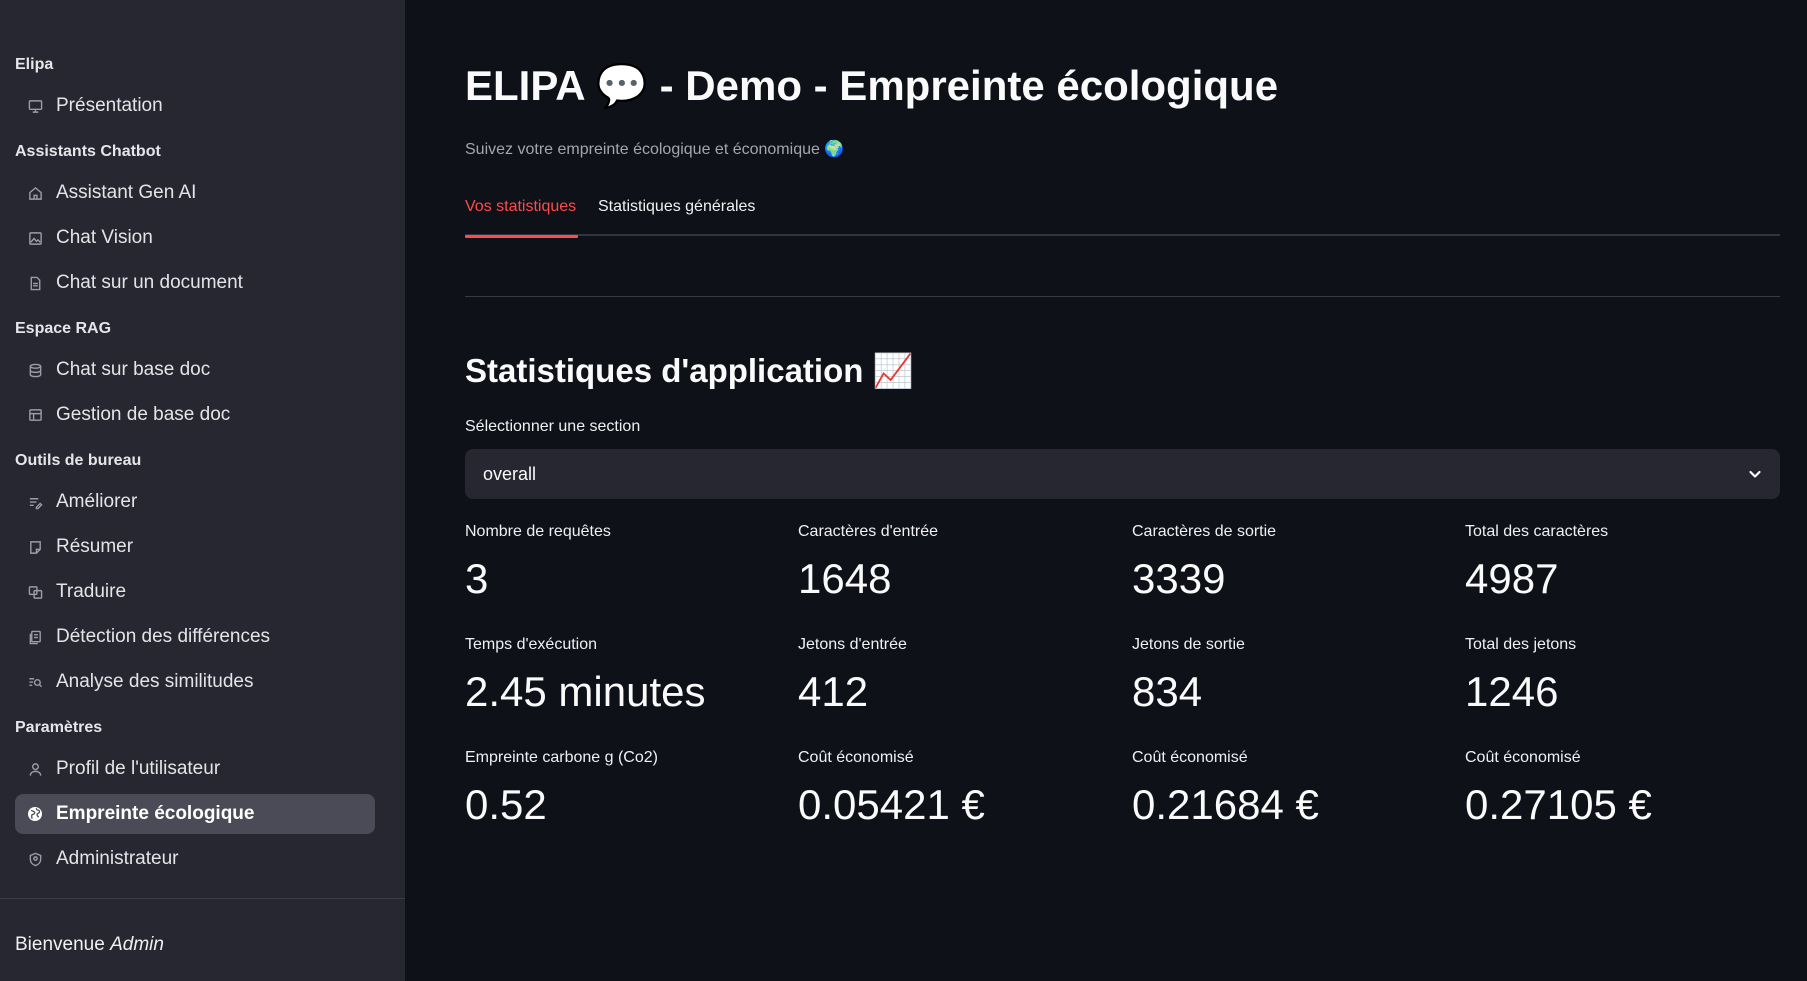  Describe the element at coordinates (553, 426) in the screenshot. I see `select-label: Sélectionner une section` at that location.